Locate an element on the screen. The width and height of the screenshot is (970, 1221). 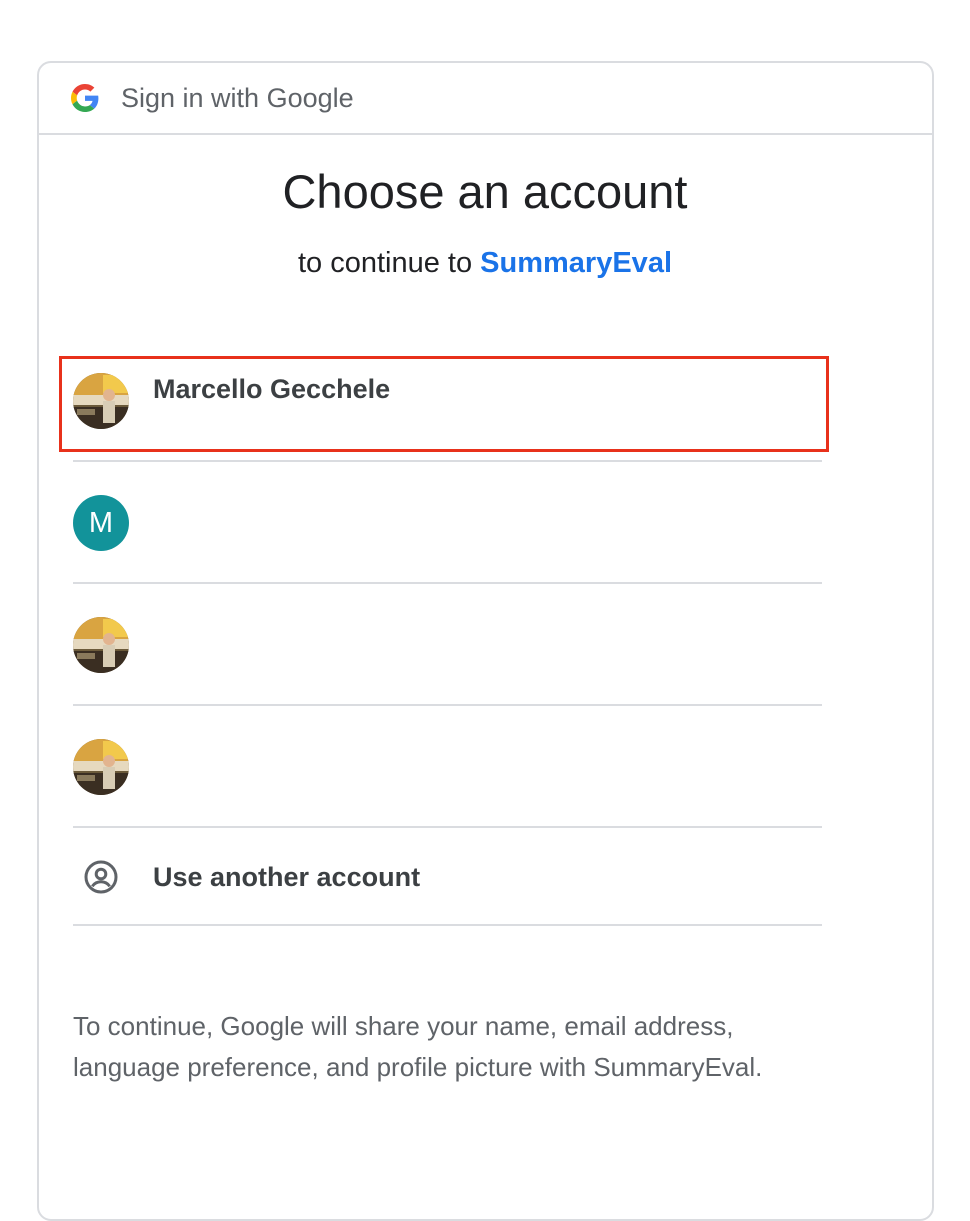
account-row: Marcello Gecchele is located at coordinates (444, 401).